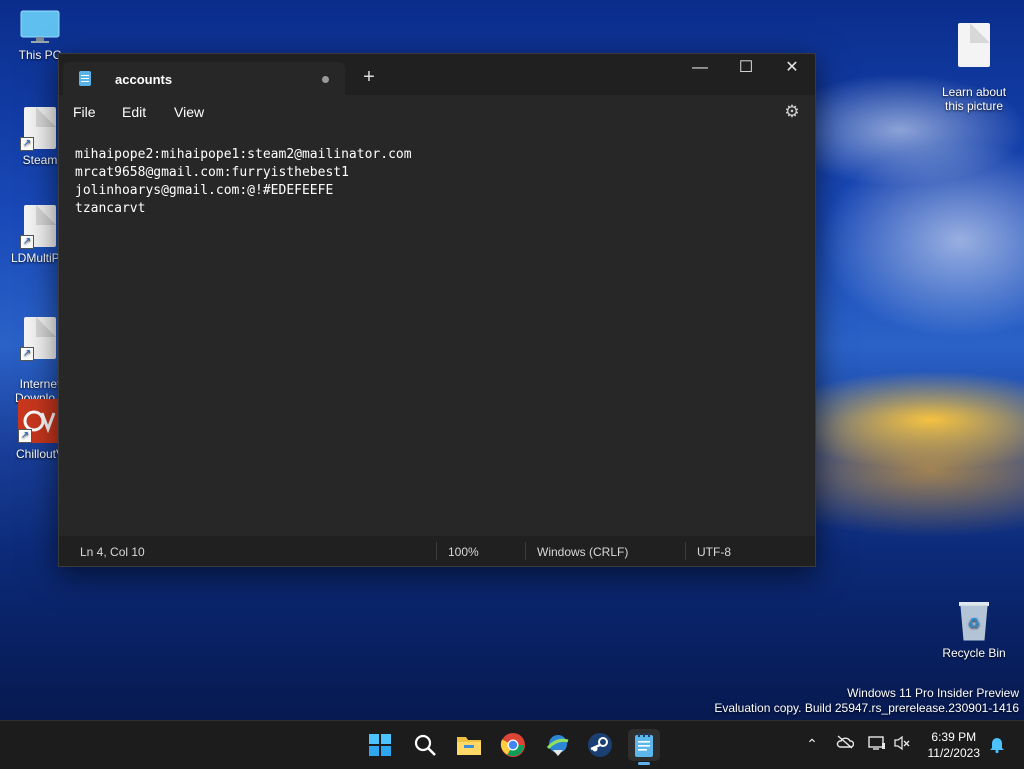 The height and width of the screenshot is (769, 1024). Describe the element at coordinates (380, 745) in the screenshot. I see `start-icon` at that location.